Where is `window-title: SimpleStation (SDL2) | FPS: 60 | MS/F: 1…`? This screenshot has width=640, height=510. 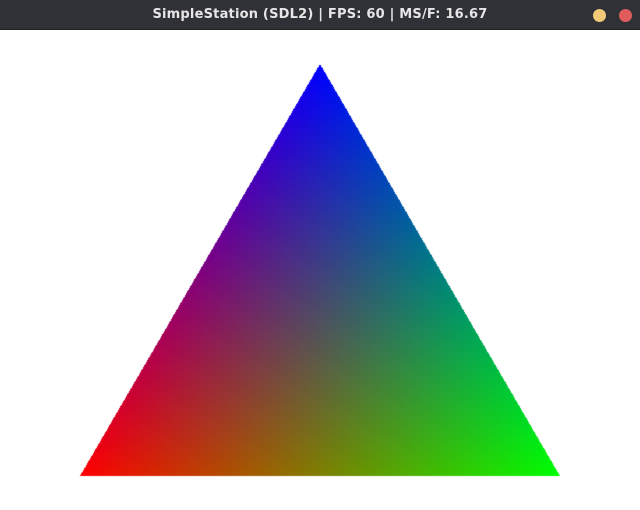
window-title: SimpleStation (SDL2) | FPS: 60 | MS/F: 1… is located at coordinates (320, 14).